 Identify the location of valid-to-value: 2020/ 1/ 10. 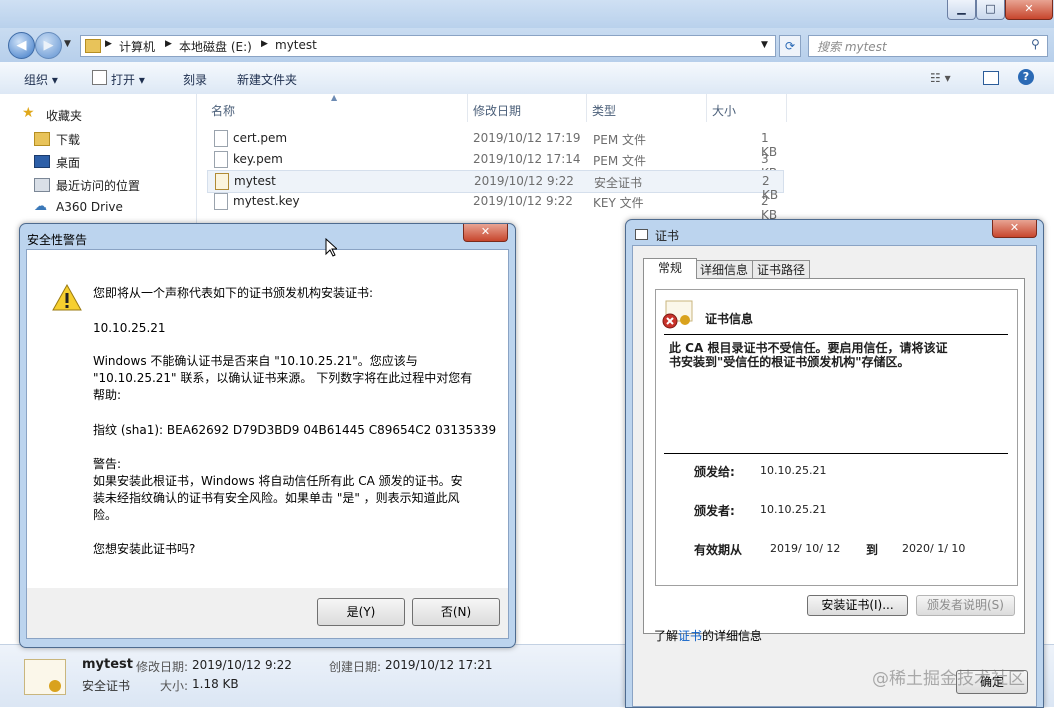
(934, 548).